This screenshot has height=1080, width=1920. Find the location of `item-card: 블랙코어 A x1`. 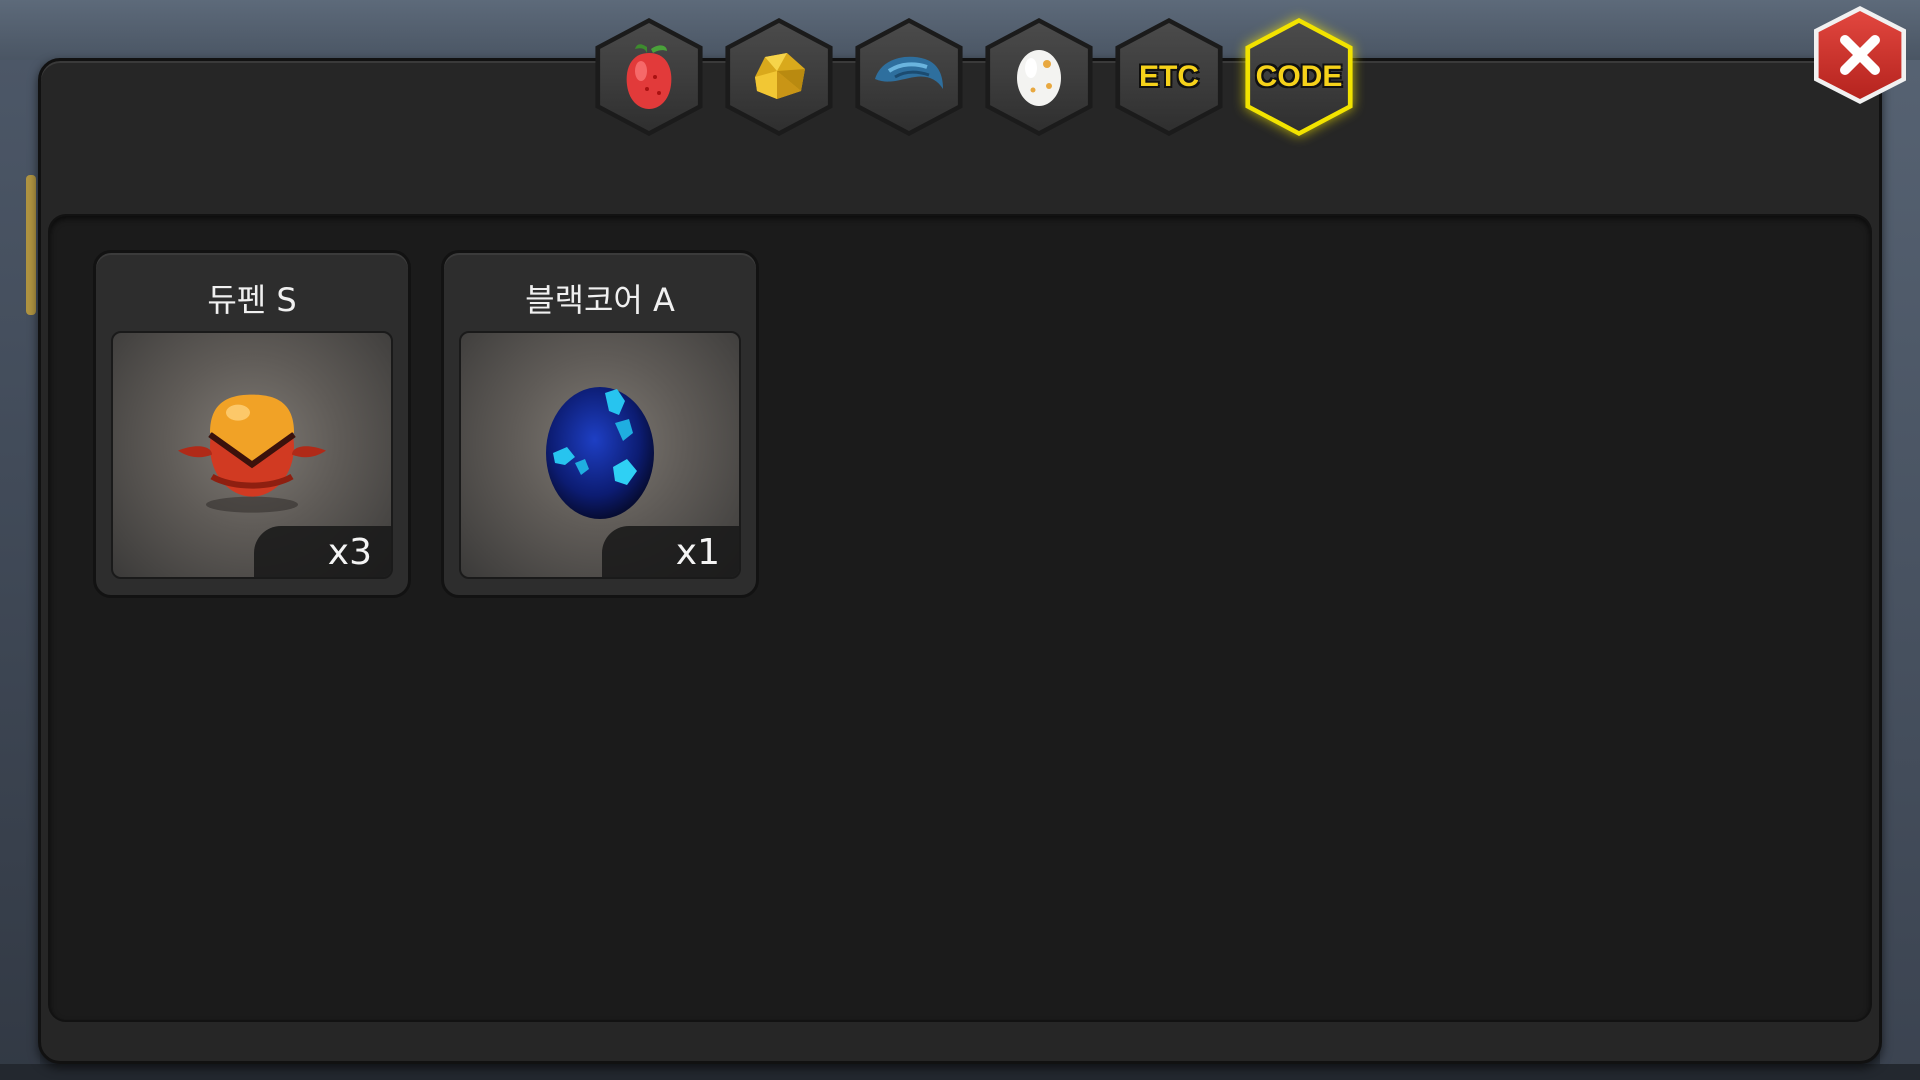

item-card: 블랙코어 A x1 is located at coordinates (600, 424).